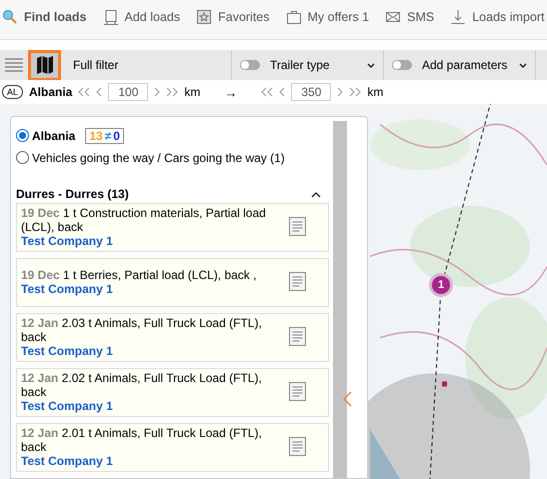  Describe the element at coordinates (409, 16) in the screenshot. I see `nav-link: SMS` at that location.